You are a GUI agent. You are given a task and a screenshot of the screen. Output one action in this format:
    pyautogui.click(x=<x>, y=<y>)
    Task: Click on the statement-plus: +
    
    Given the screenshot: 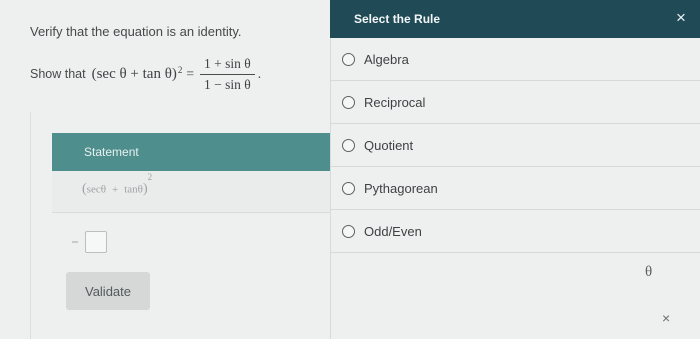 What is the action you would take?
    pyautogui.click(x=115, y=189)
    